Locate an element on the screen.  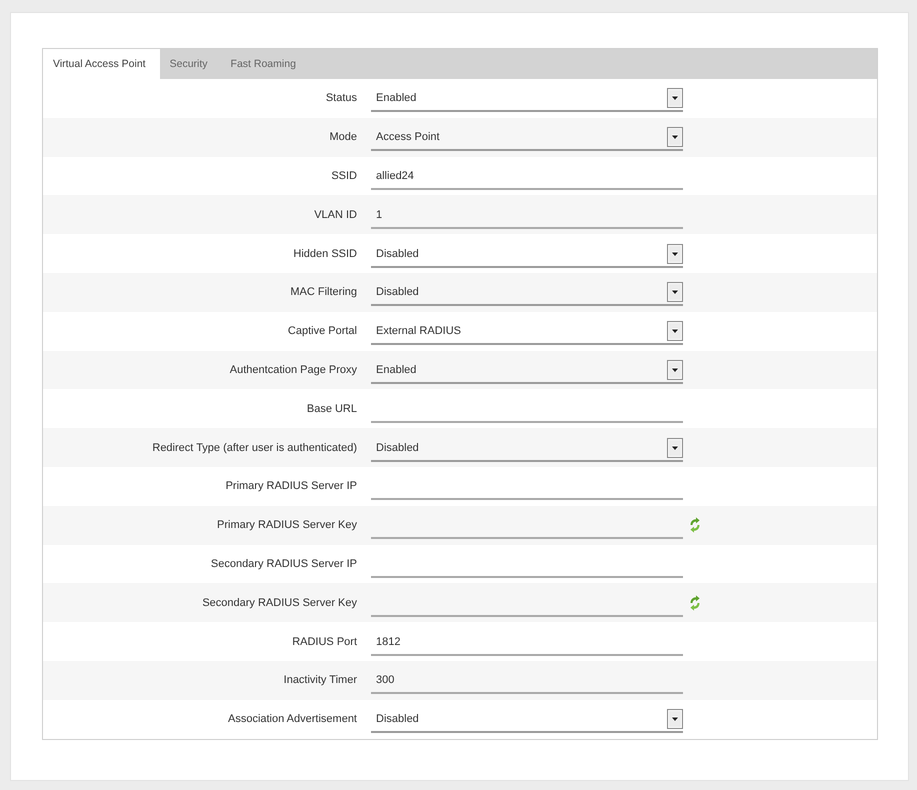
field-label: VLAN ID is located at coordinates (335, 214).